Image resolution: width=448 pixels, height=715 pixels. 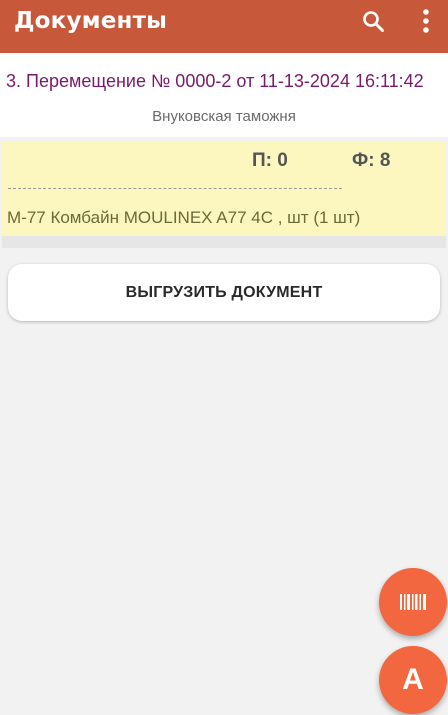 What do you see at coordinates (184, 217) in the screenshot?
I see `item-description: М-77 Комбайн MOULINEX A77 4C , шт (1 шт)` at bounding box center [184, 217].